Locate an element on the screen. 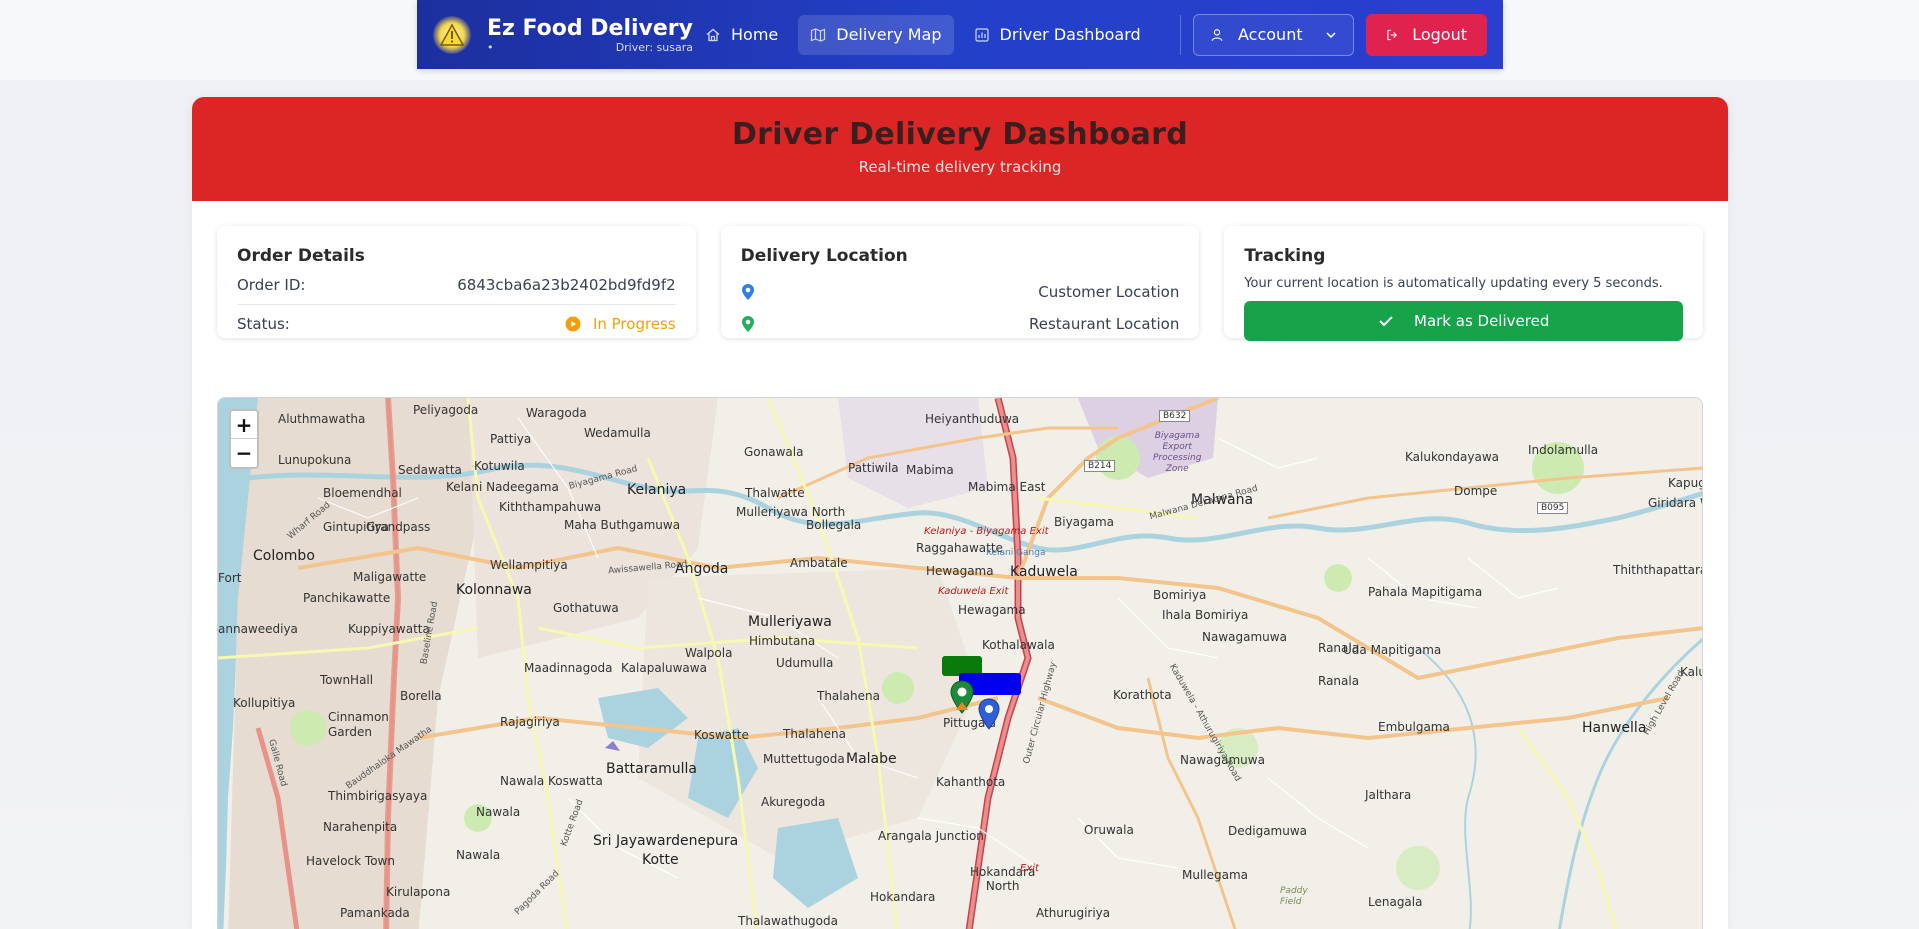 Image resolution: width=1919 pixels, height=929 pixels. restaurant-location-label: Restaurant Location is located at coordinates (1104, 324).